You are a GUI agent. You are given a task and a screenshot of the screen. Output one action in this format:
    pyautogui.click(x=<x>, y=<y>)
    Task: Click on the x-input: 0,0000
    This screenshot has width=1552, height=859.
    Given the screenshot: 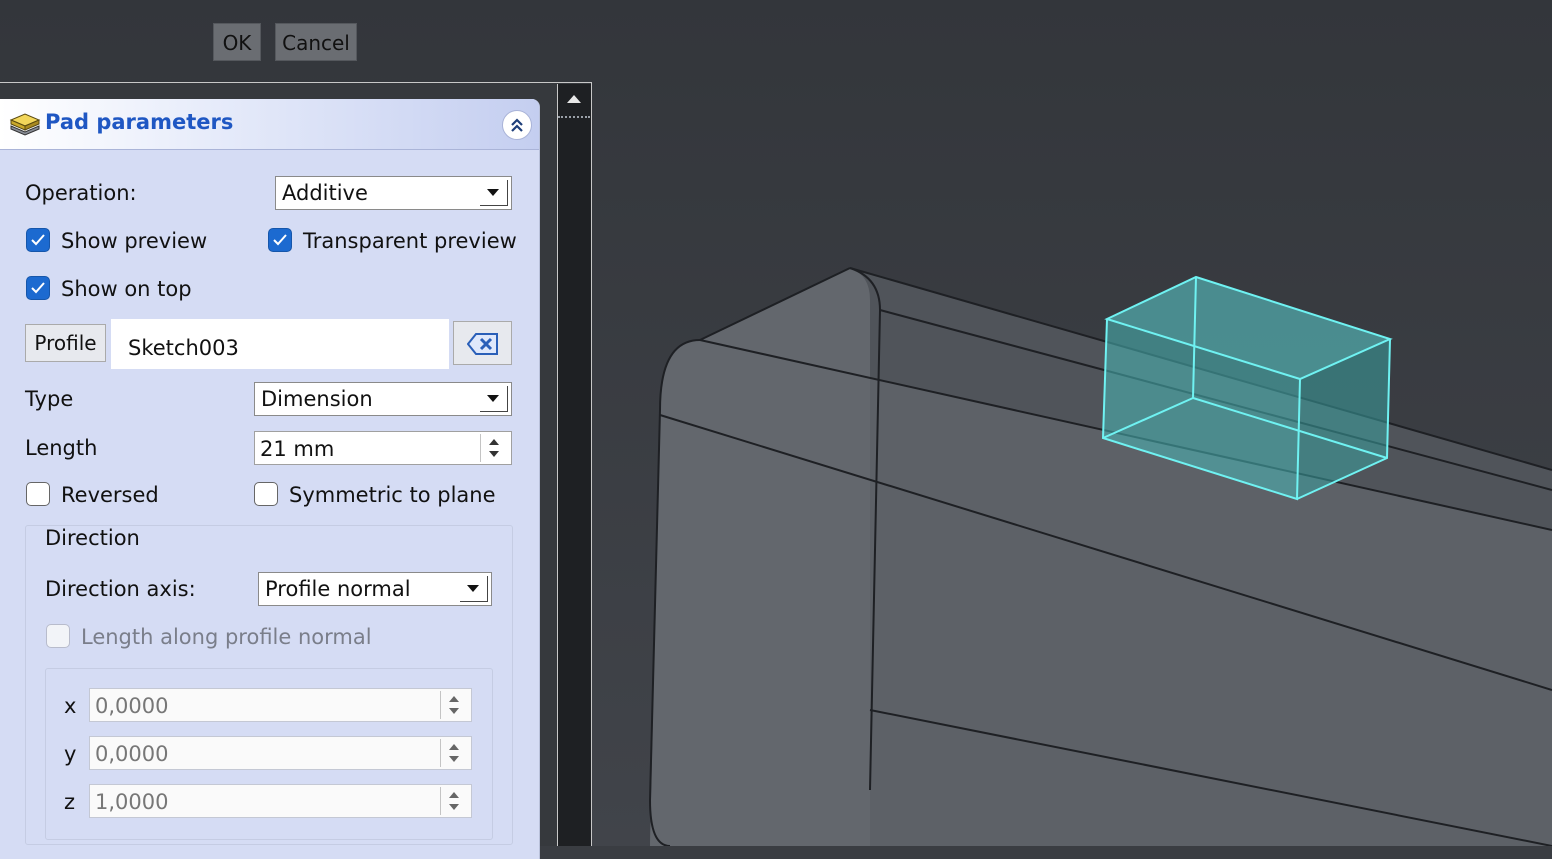 What is the action you would take?
    pyautogui.click(x=280, y=705)
    